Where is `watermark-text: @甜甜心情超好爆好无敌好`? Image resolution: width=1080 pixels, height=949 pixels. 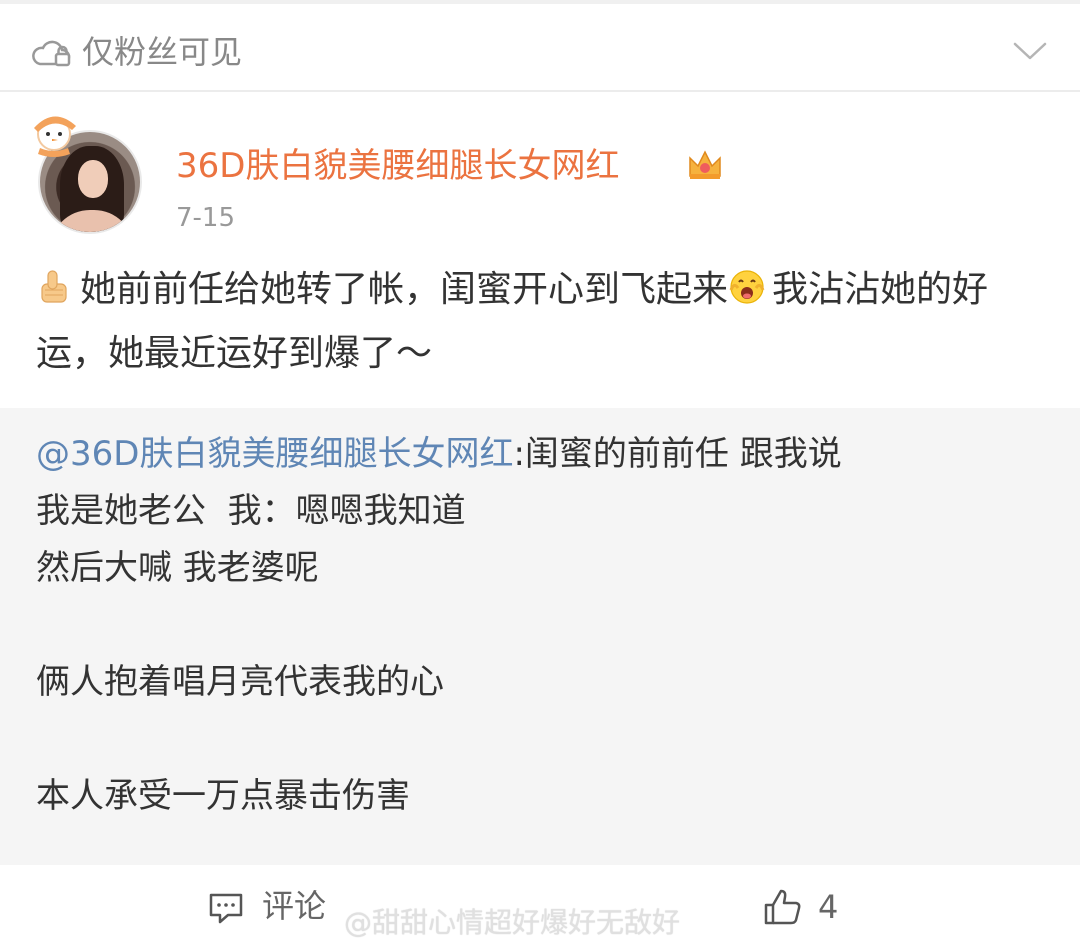 watermark-text: @甜甜心情超好爆好无敌好 is located at coordinates (512, 922).